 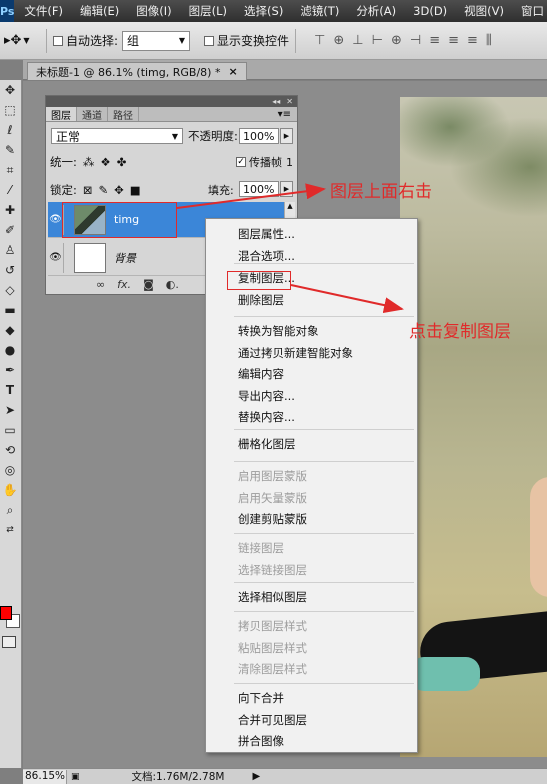 What do you see at coordinates (105, 162) in the screenshot?
I see `unify-visibility-icon: ❖` at bounding box center [105, 162].